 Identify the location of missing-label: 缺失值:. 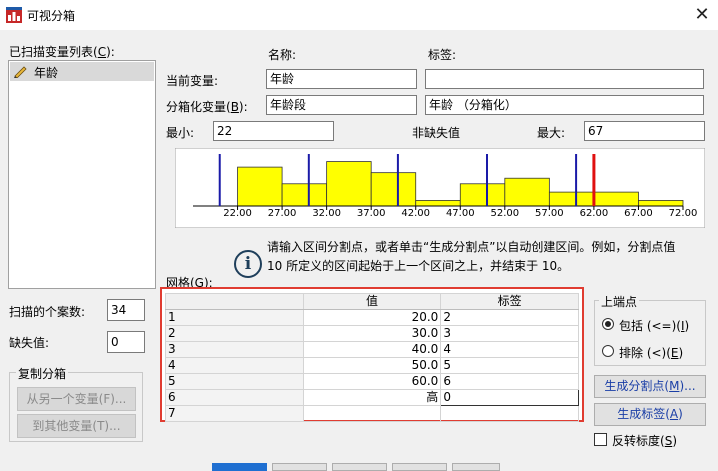
(29, 343).